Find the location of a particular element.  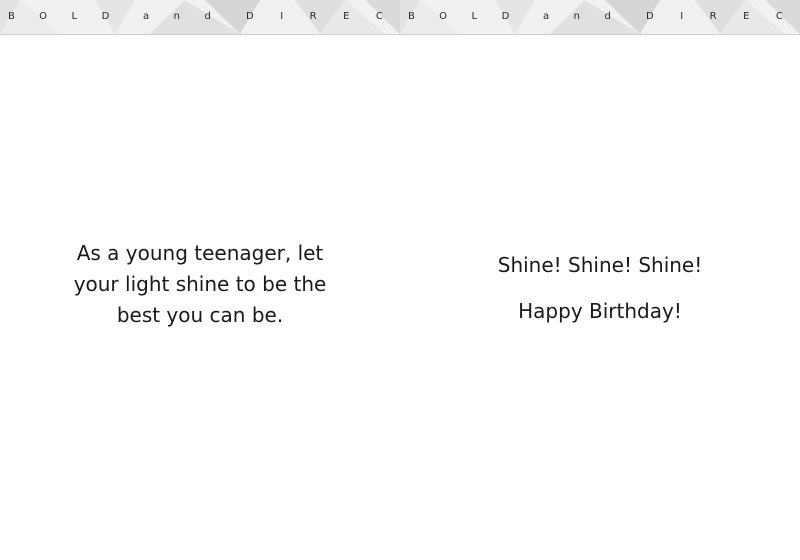

shine-message: Shine! Shine! Shine! is located at coordinates (600, 265).